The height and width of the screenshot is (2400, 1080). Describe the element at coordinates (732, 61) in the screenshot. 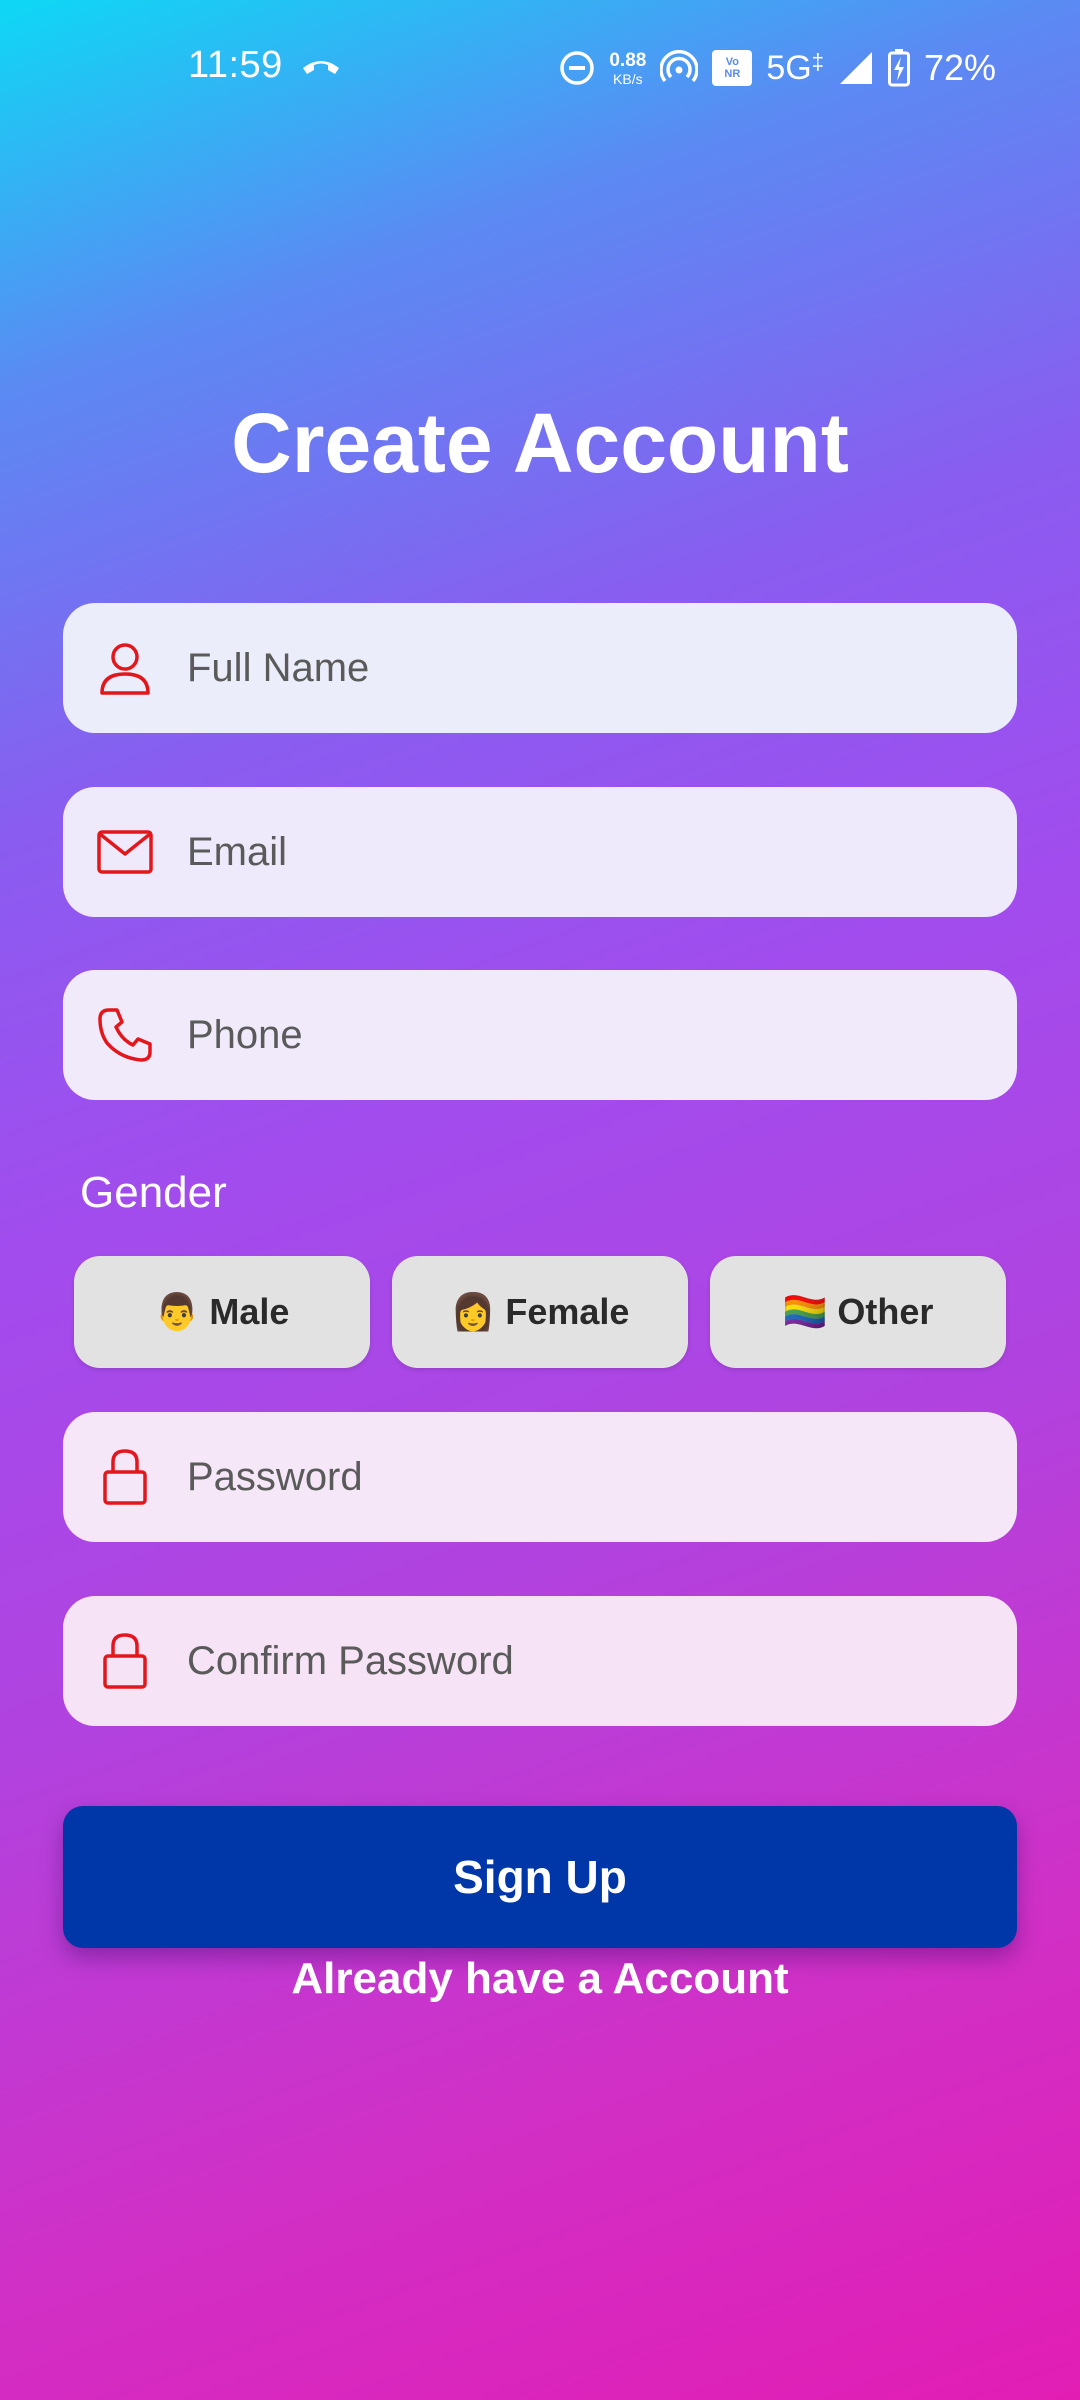

I see `vonr-top: Vo` at that location.